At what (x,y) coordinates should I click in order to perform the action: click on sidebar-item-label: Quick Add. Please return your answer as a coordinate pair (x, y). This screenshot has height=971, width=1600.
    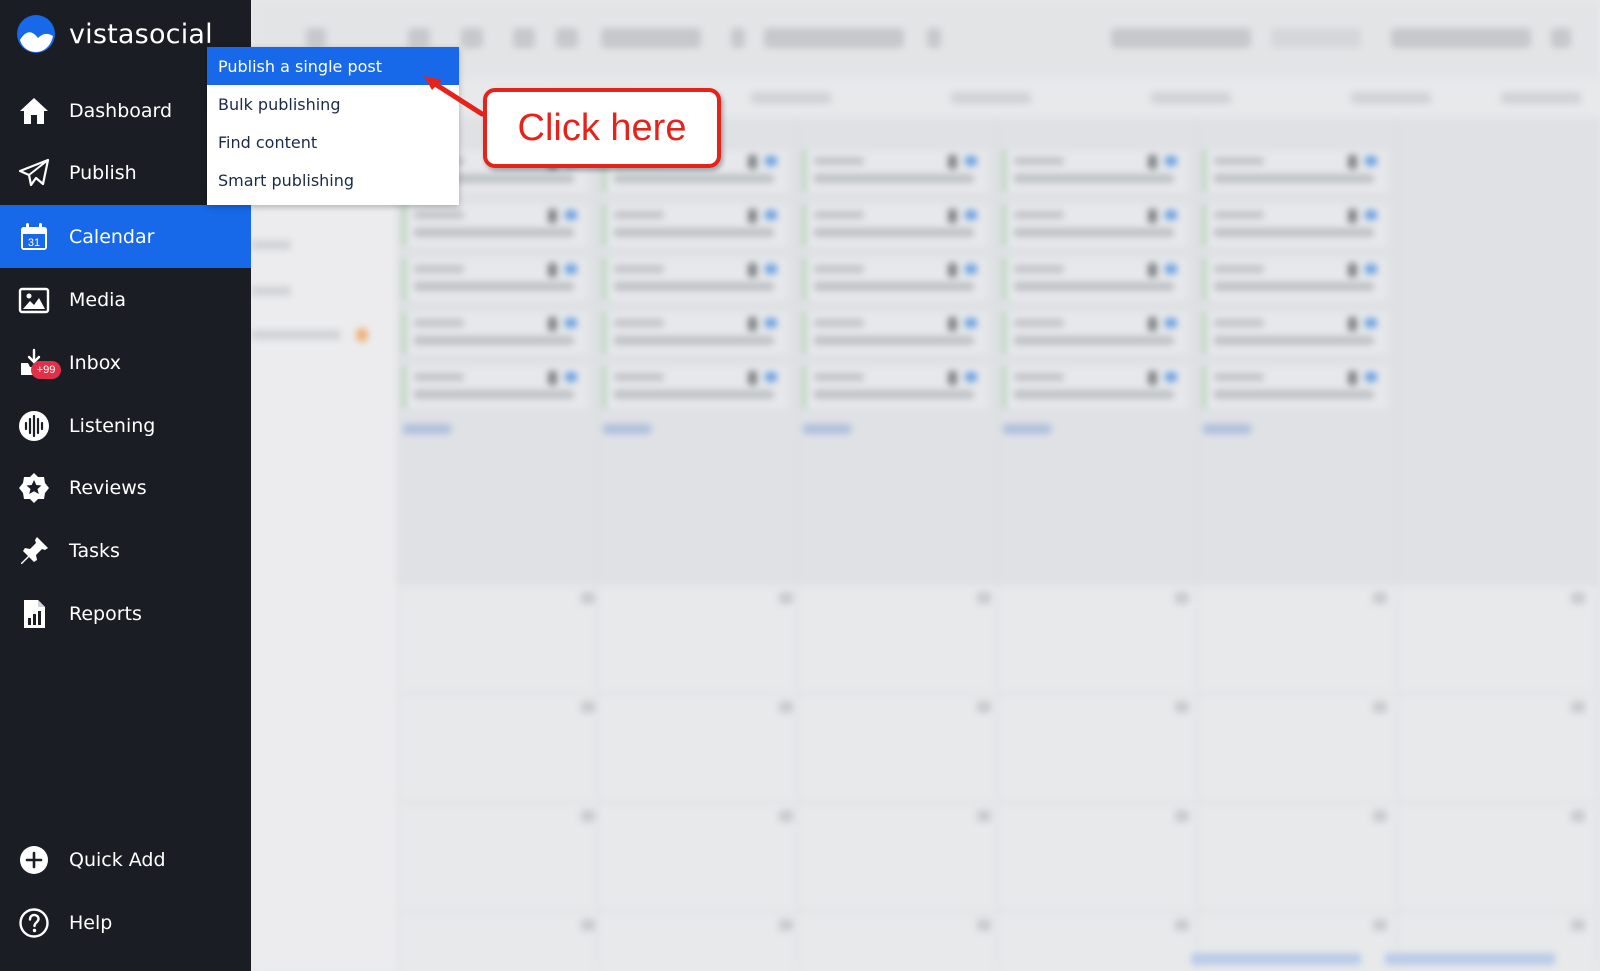
    Looking at the image, I should click on (117, 859).